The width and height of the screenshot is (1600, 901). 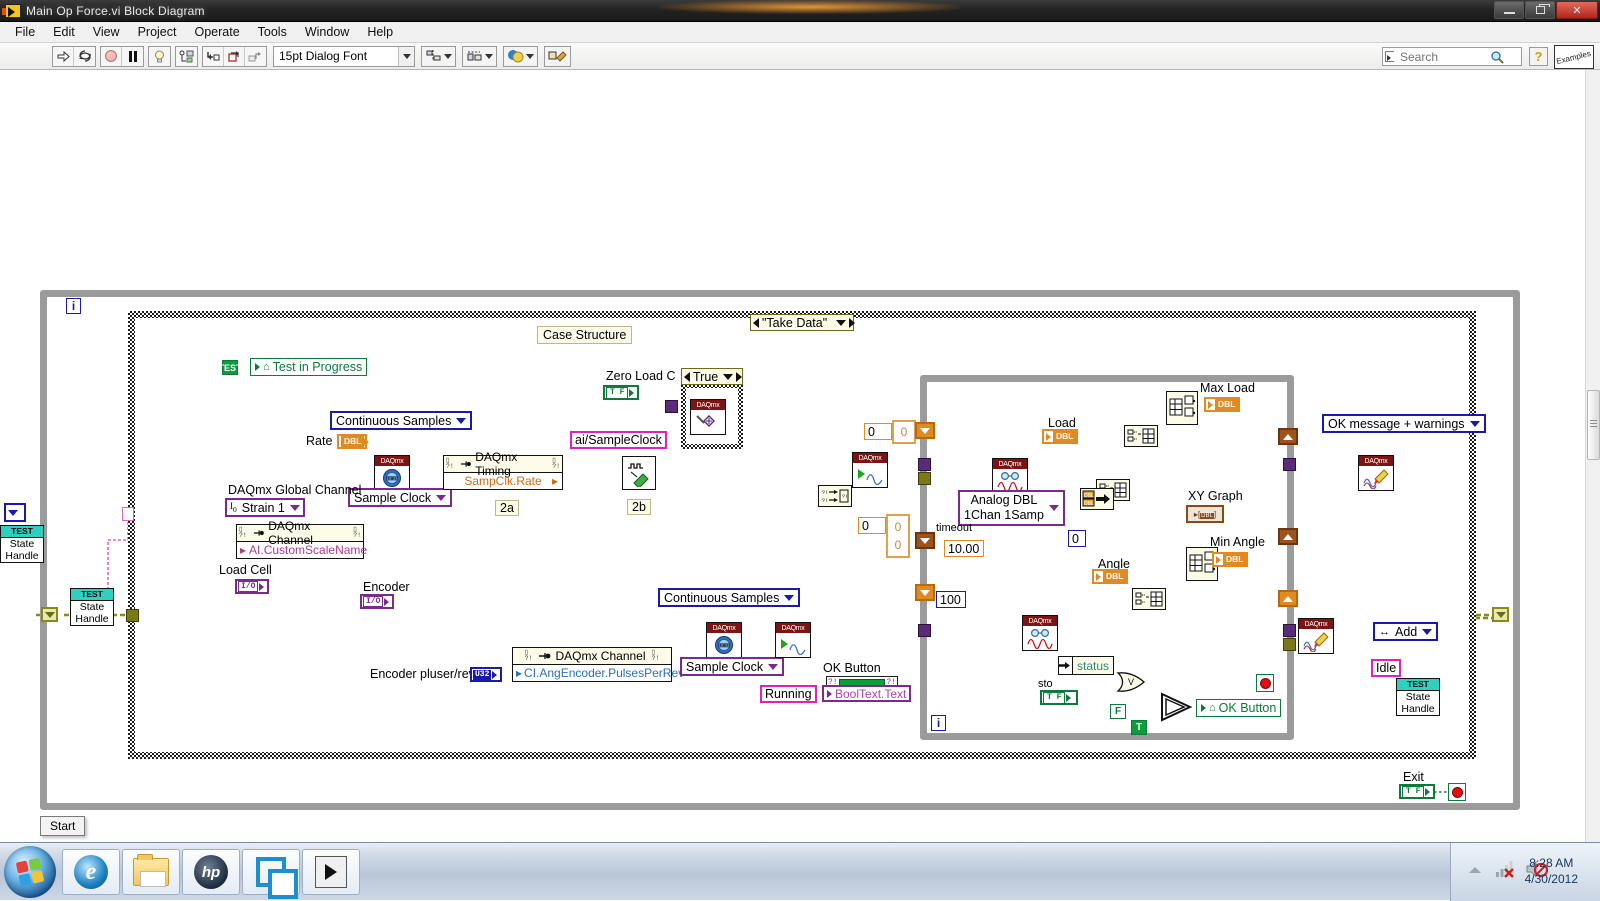 What do you see at coordinates (803, 322) in the screenshot?
I see `case-selector-take-data: "Take Data"` at bounding box center [803, 322].